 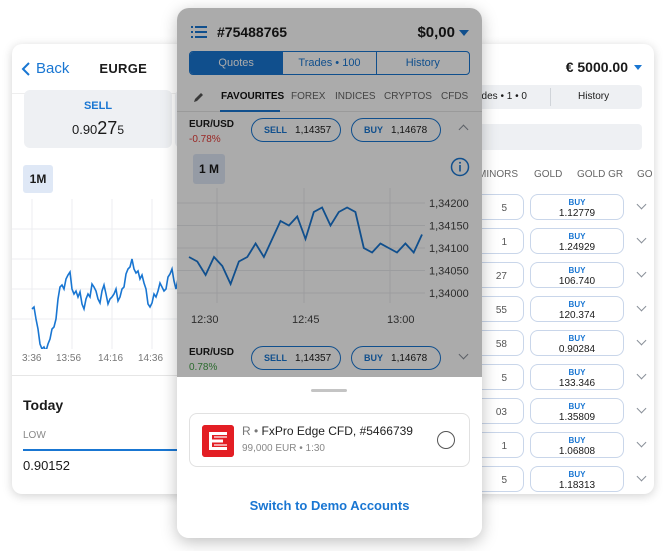 I want to click on switch-to-demo-button: Switch to Demo Accounts, so click(x=329, y=505).